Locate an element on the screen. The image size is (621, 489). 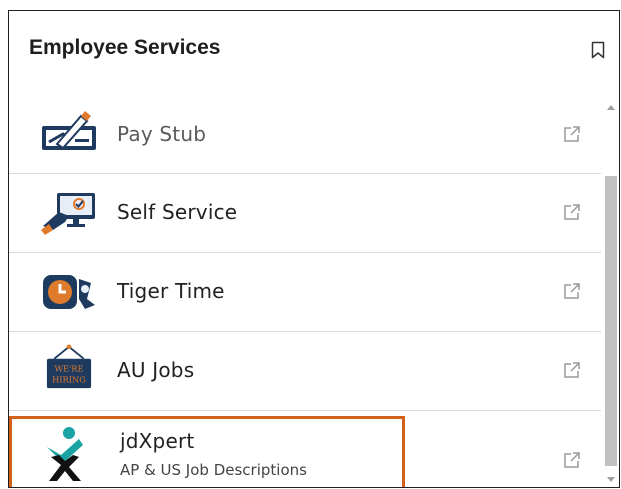
scroll-down-arrow-icon is located at coordinates (611, 479).